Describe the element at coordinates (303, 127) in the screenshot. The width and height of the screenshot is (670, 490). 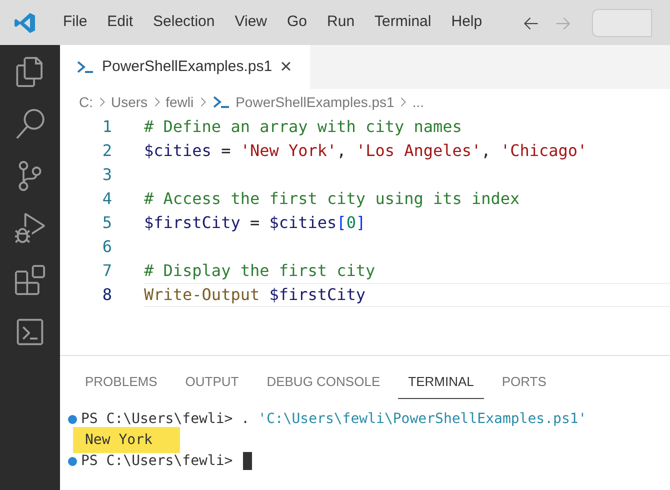
I see `code-line: # Define an array with city names` at that location.